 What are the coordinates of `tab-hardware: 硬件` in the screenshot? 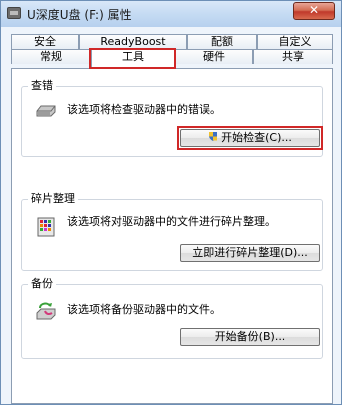 It's located at (214, 56).